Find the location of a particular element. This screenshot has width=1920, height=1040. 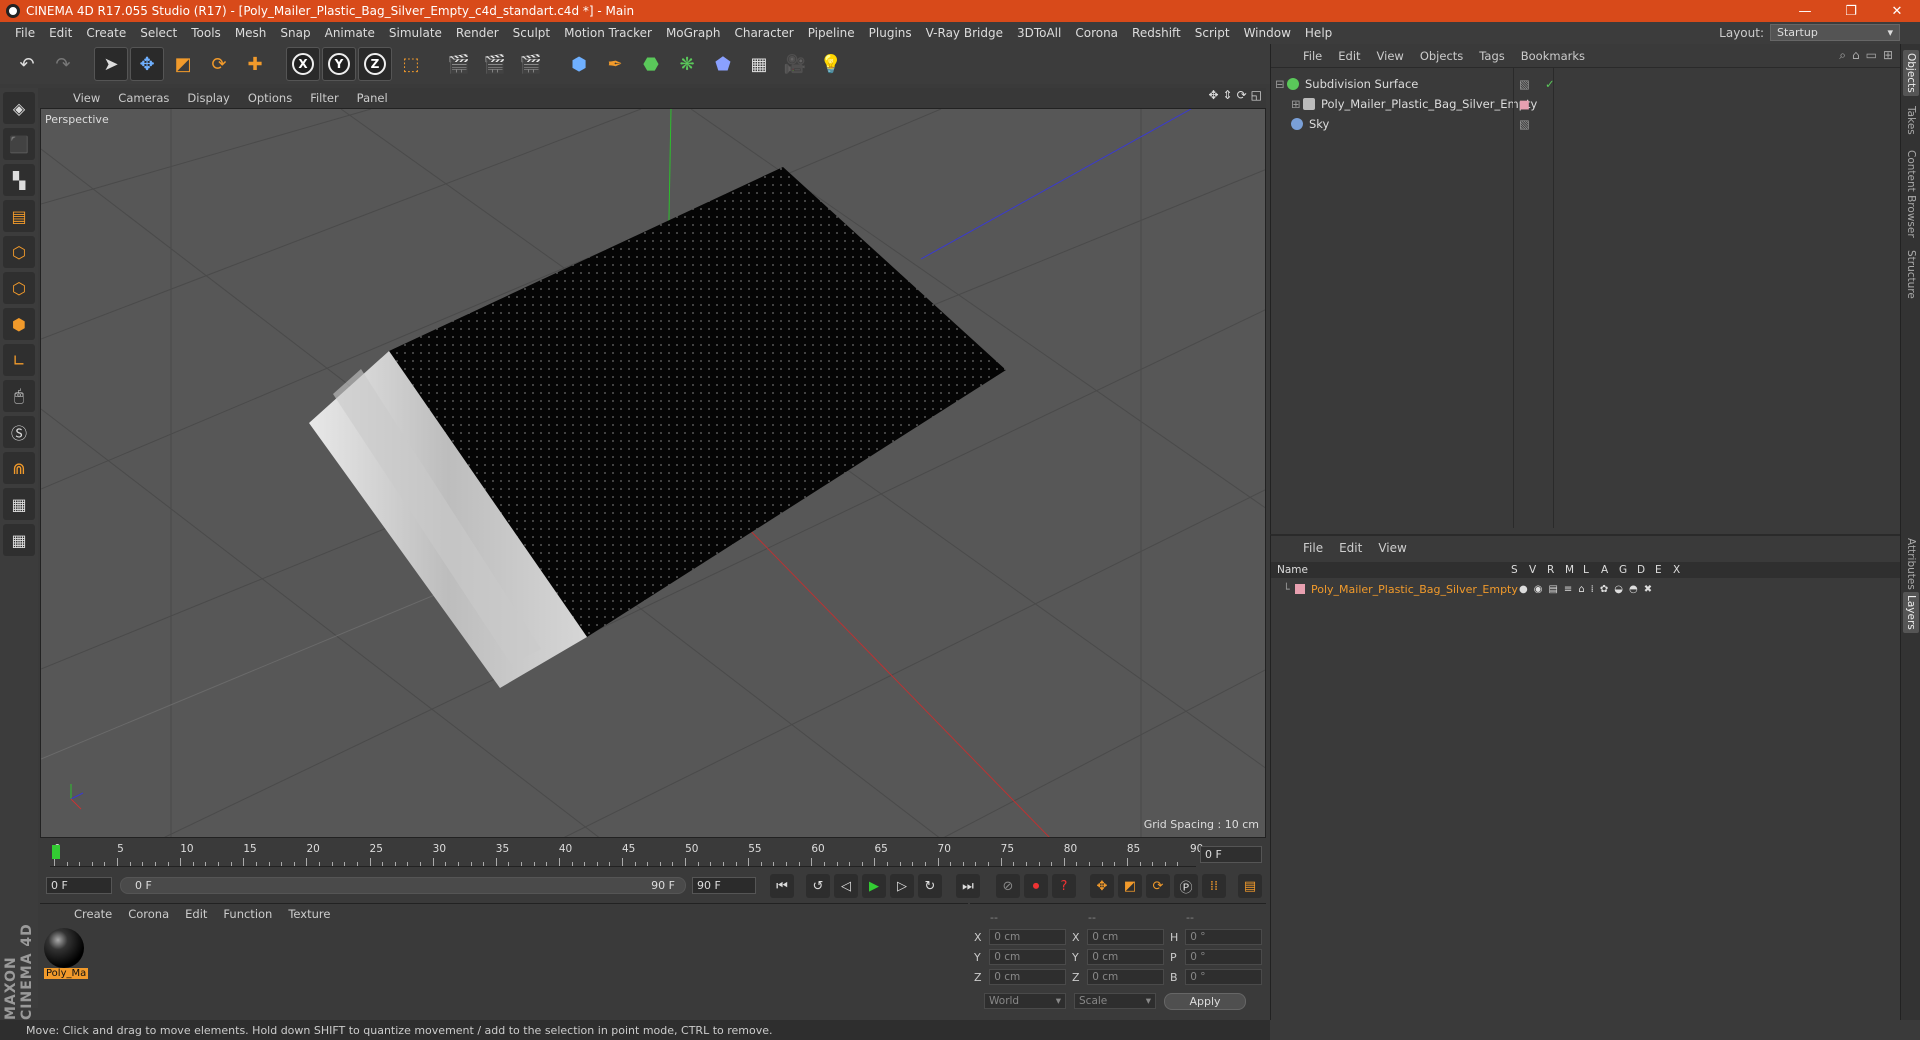

position-y-field: 0 cm is located at coordinates (1027, 957).